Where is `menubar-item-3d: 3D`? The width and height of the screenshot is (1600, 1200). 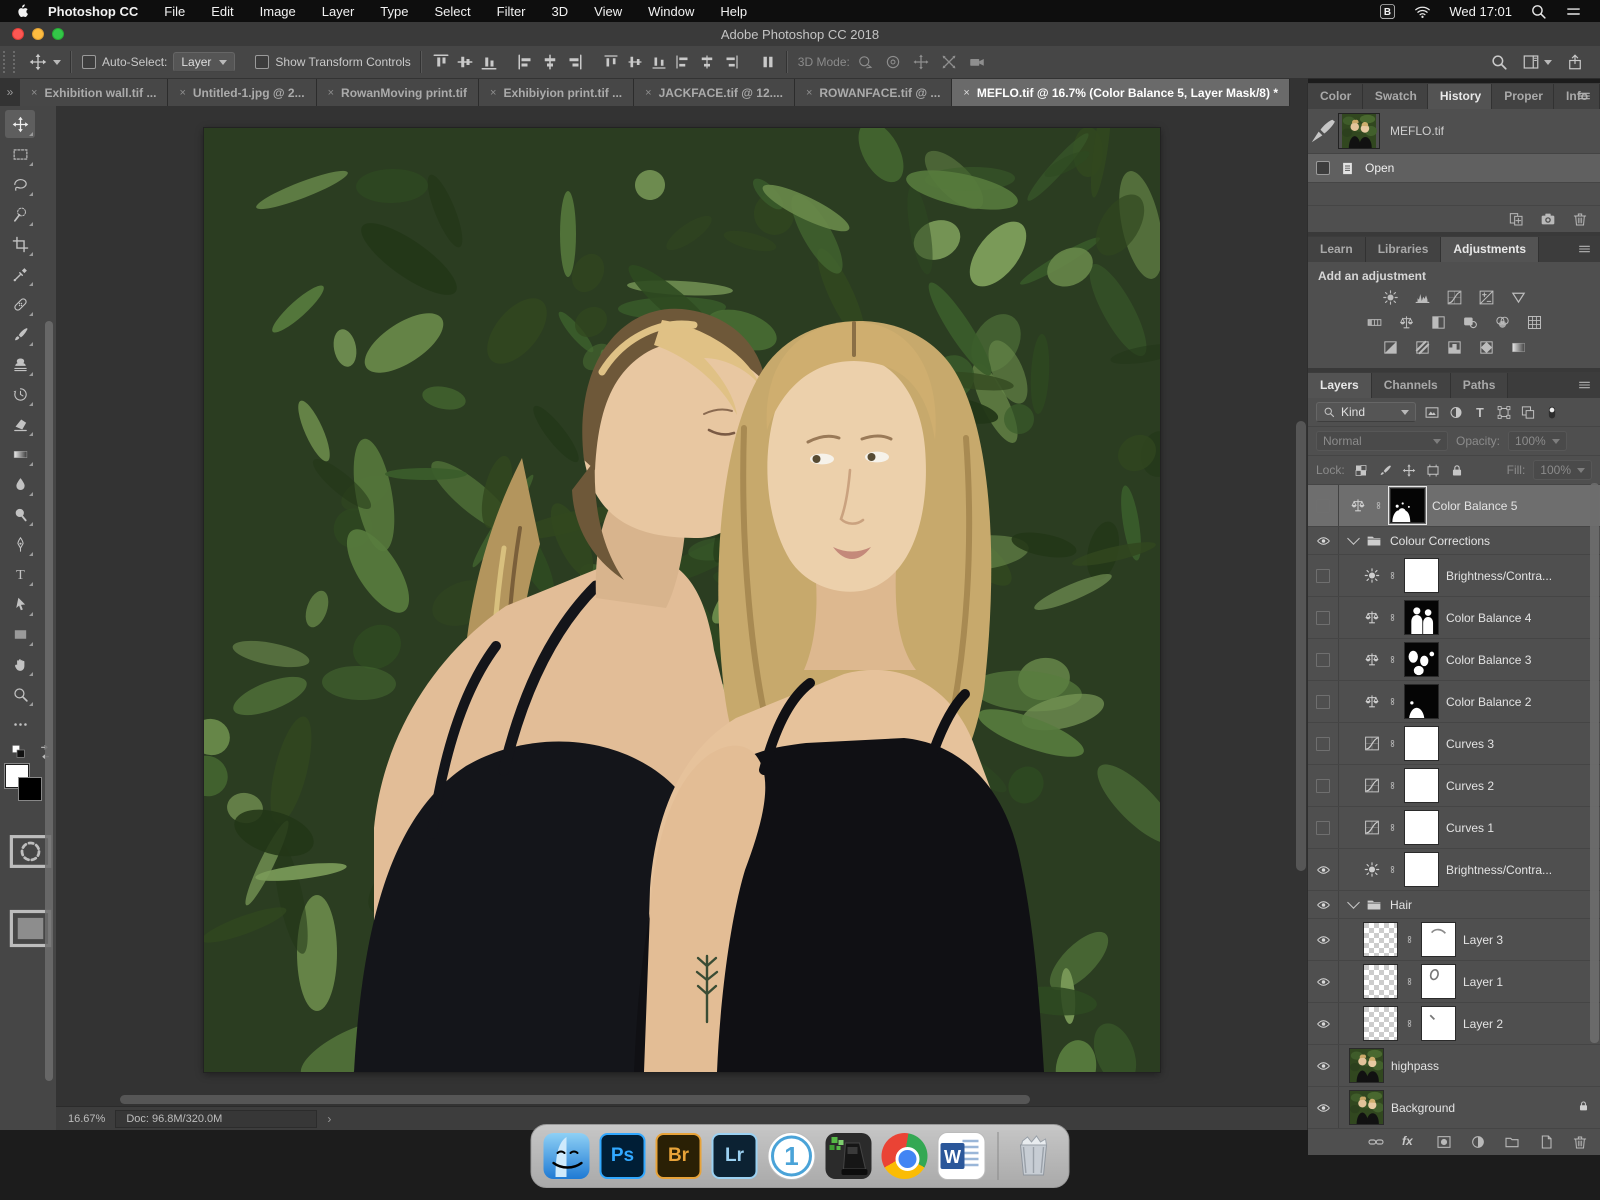 menubar-item-3d: 3D is located at coordinates (560, 11).